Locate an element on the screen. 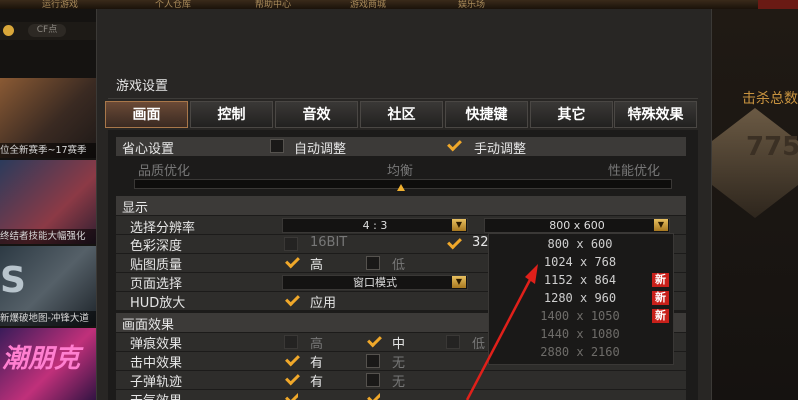 The image size is (798, 400). arrow-head-icon is located at coordinates (531, 274).